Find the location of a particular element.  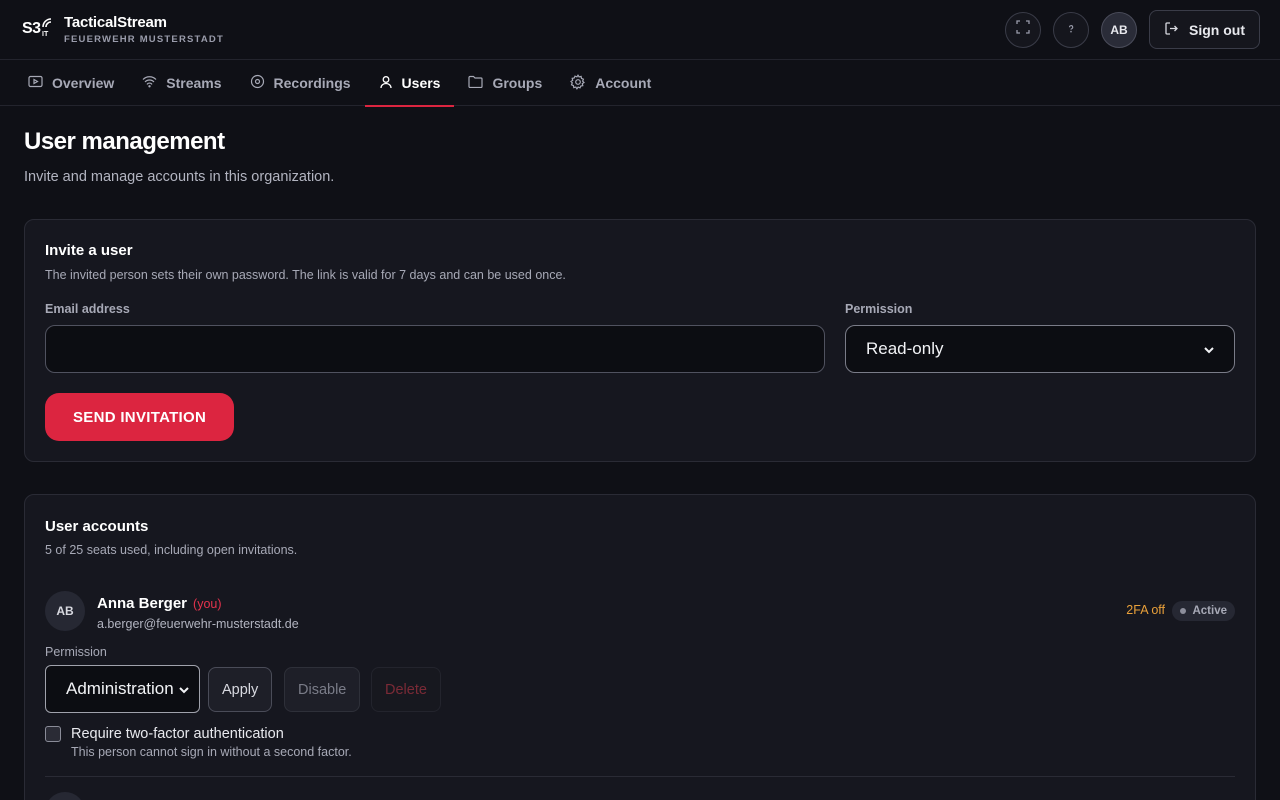

record-icon is located at coordinates (257, 83).